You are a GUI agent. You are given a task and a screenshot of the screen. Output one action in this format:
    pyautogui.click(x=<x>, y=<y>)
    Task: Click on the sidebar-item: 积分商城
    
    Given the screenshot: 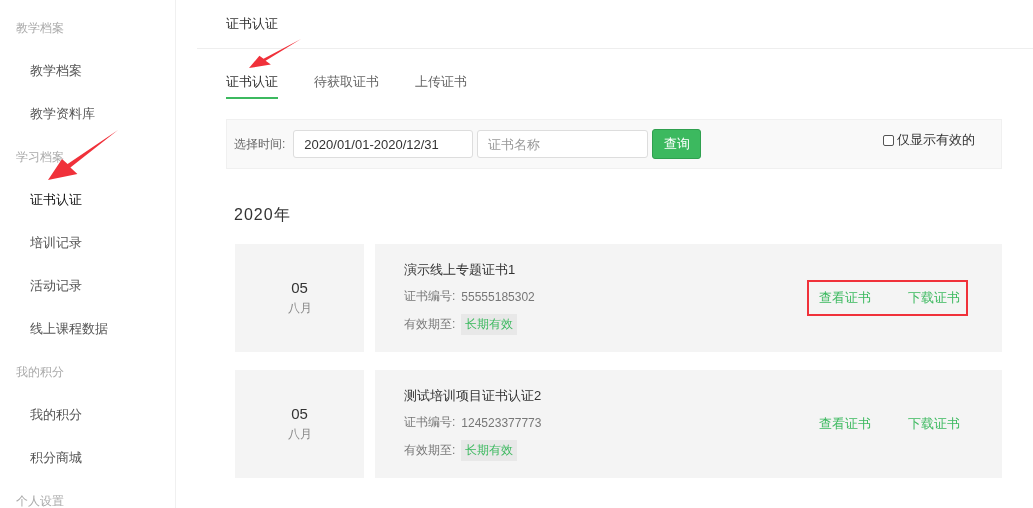 What is the action you would take?
    pyautogui.click(x=87, y=458)
    